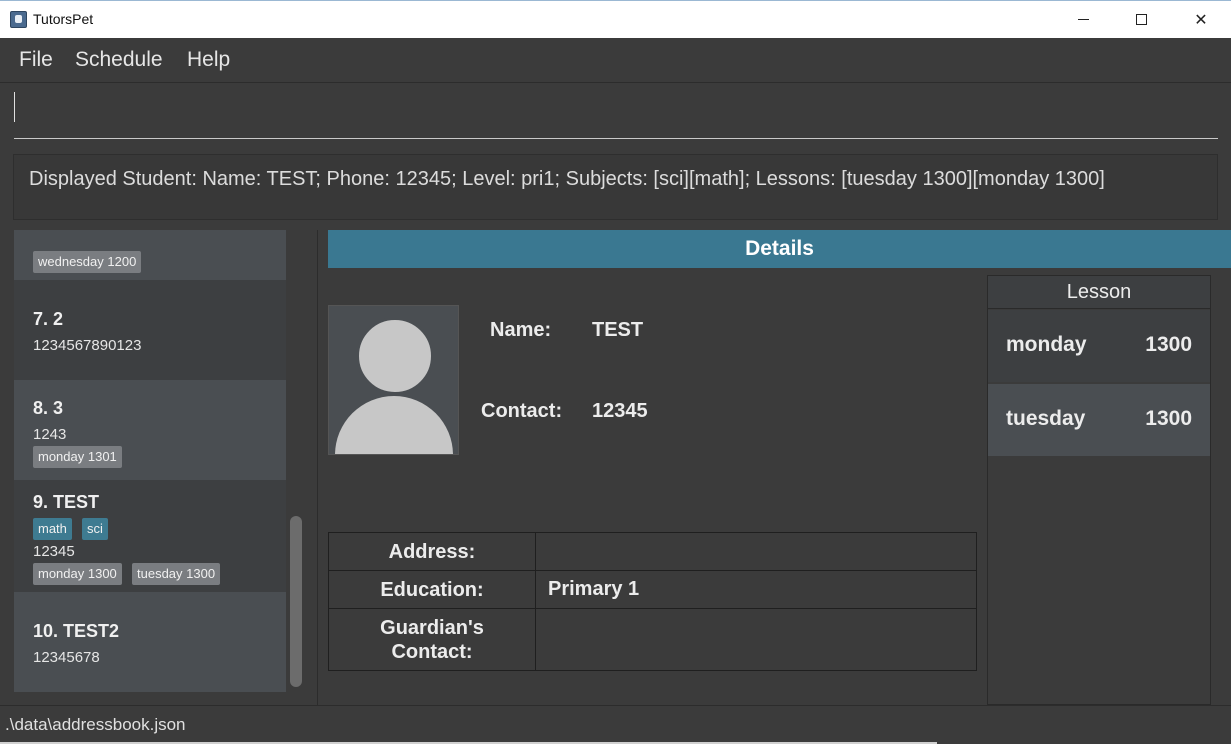  I want to click on maximize-button, so click(1141, 19).